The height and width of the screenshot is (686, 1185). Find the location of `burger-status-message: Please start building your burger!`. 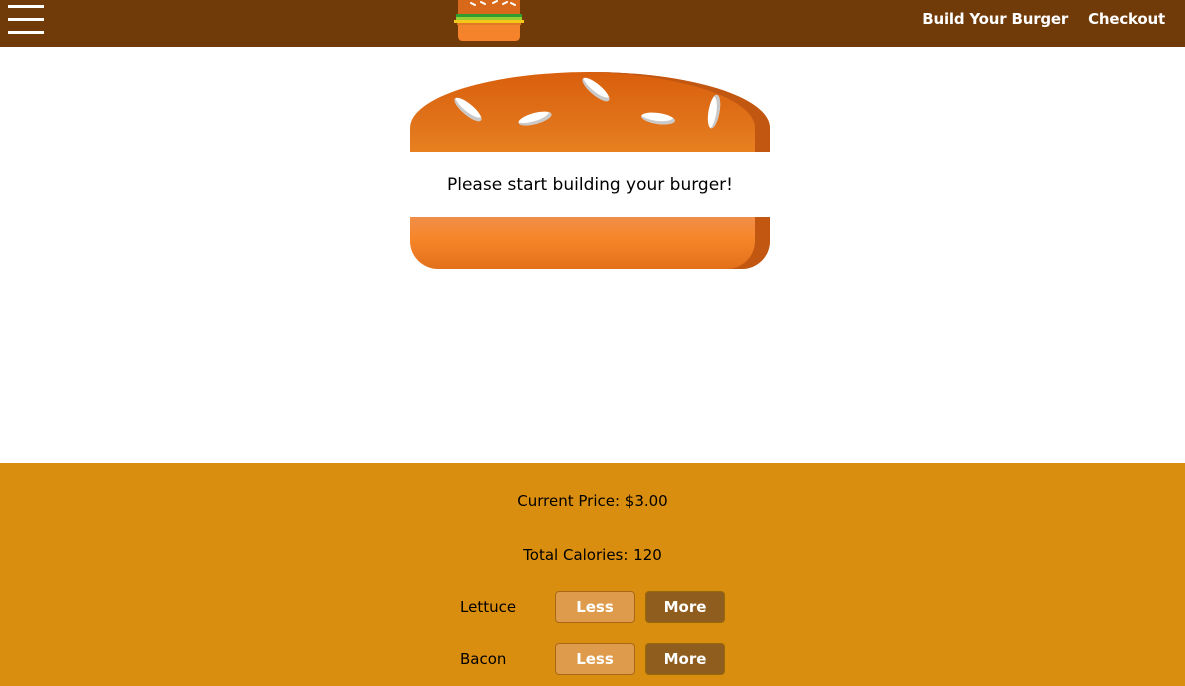

burger-status-message: Please start building your burger! is located at coordinates (589, 184).